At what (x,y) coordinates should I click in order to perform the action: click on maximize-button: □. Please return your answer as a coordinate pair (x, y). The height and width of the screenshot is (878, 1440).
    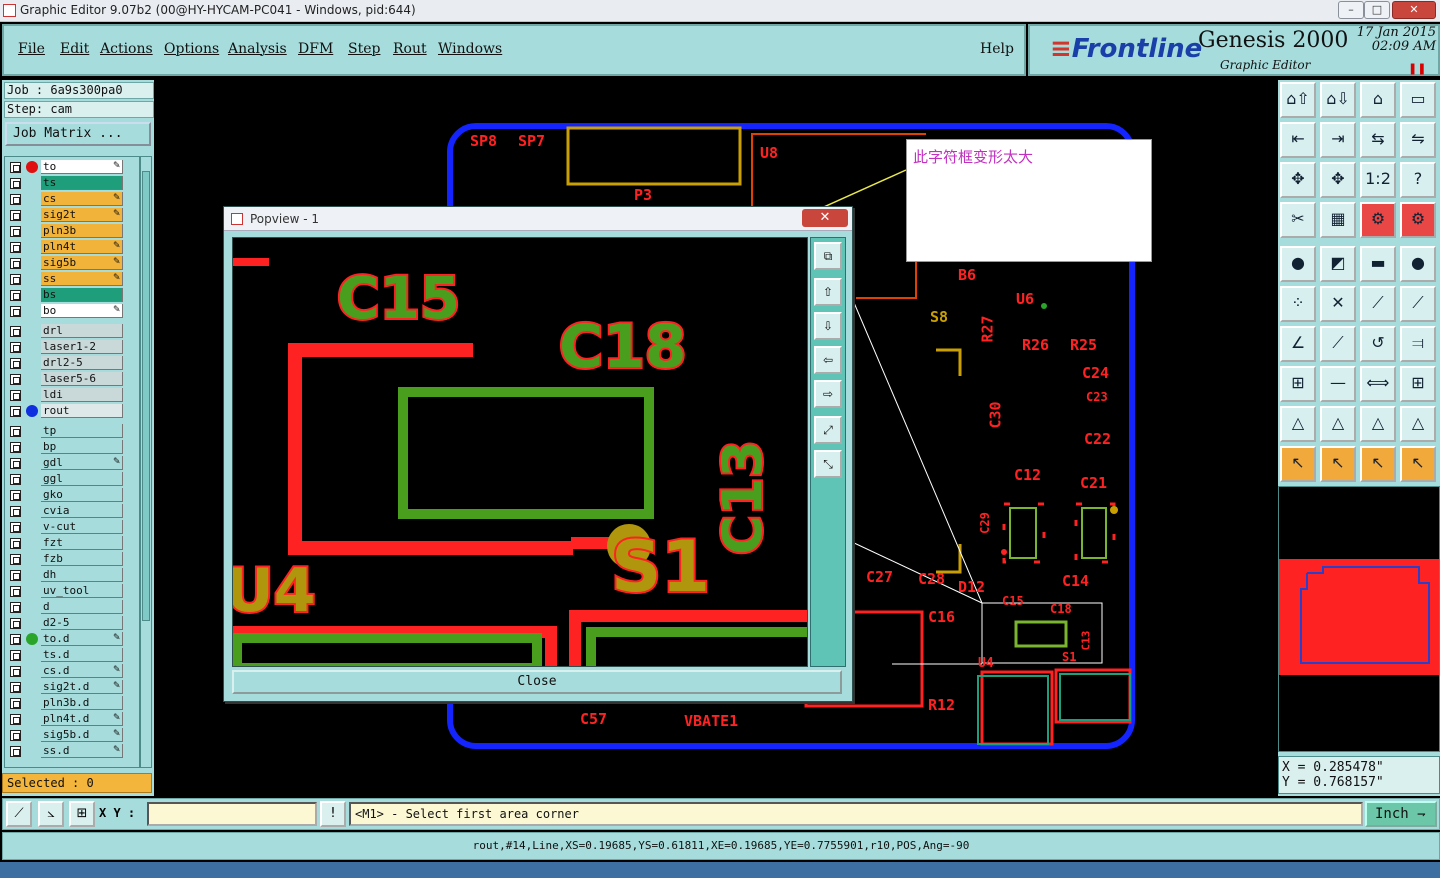
    Looking at the image, I should click on (1377, 10).